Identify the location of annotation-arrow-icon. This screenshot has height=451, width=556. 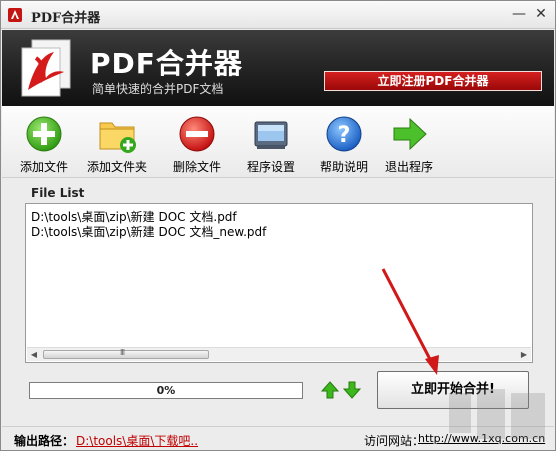
(410, 321).